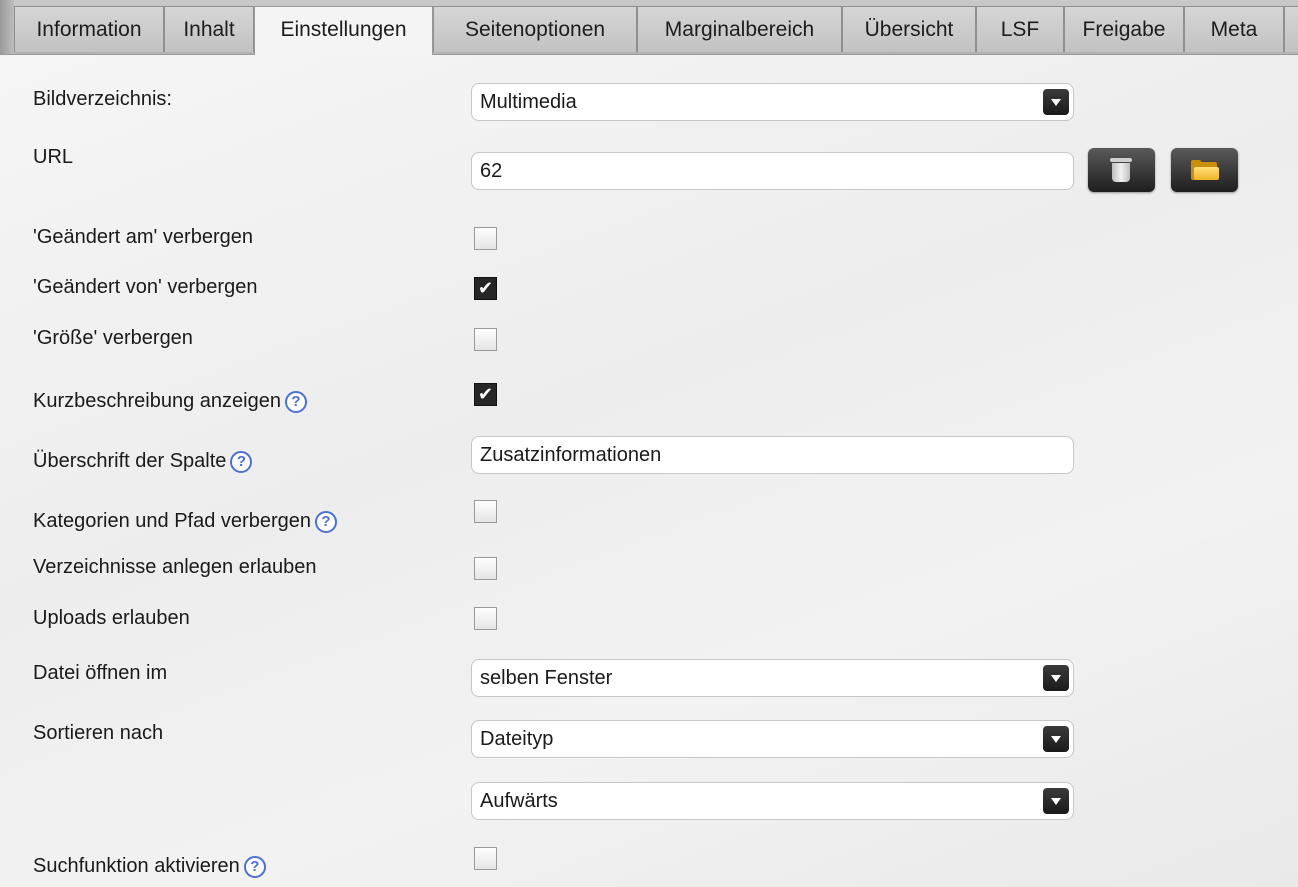  I want to click on tab-marginalbereich: Marginalbereich, so click(739, 29).